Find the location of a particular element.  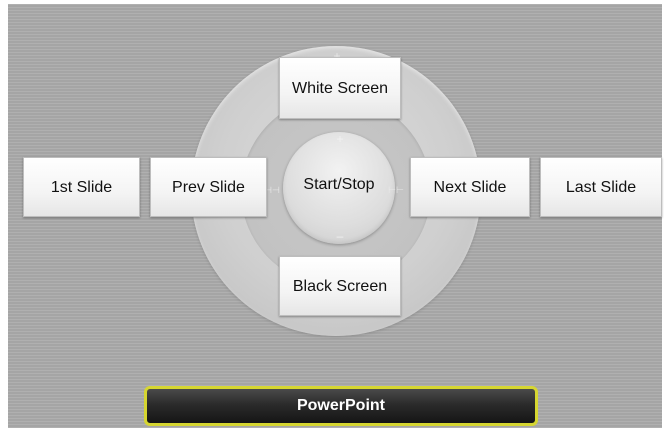

powerpoint-label: PowerPoint is located at coordinates (340, 405).